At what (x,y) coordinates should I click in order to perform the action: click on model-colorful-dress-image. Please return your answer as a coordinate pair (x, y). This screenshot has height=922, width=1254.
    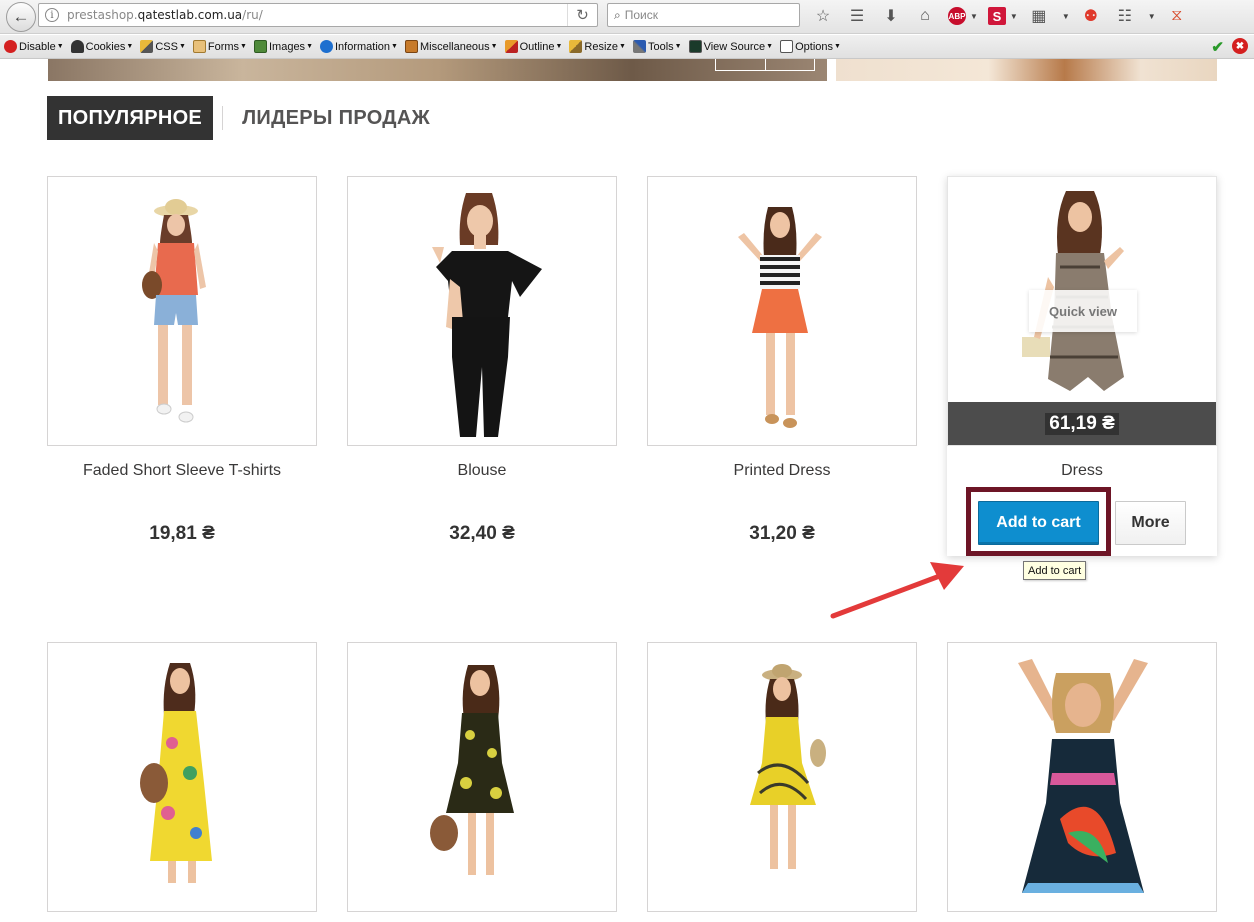
    Looking at the image, I should click on (1083, 776).